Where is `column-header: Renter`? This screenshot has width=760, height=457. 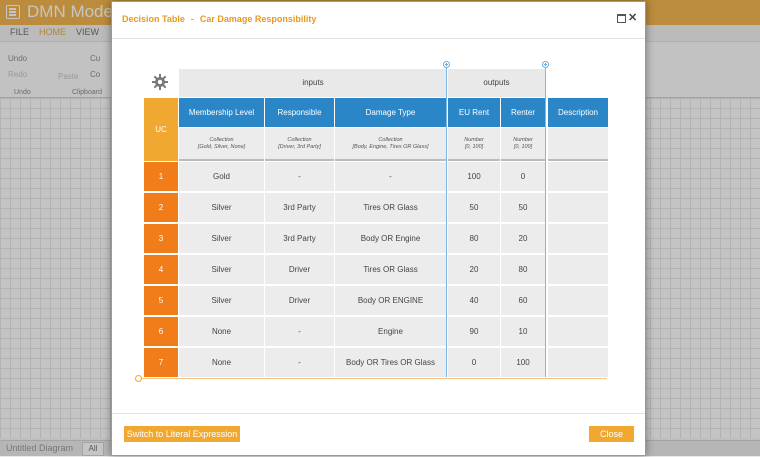 column-header: Renter is located at coordinates (523, 112).